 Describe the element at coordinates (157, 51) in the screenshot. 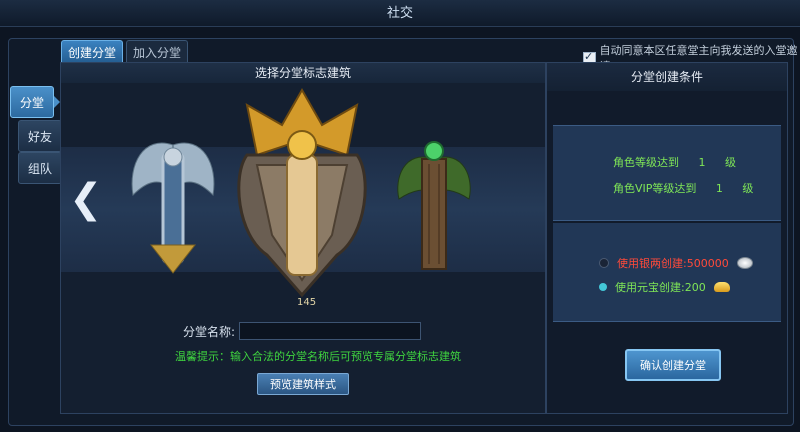

I see `tab-join-branch: 加入分堂` at that location.